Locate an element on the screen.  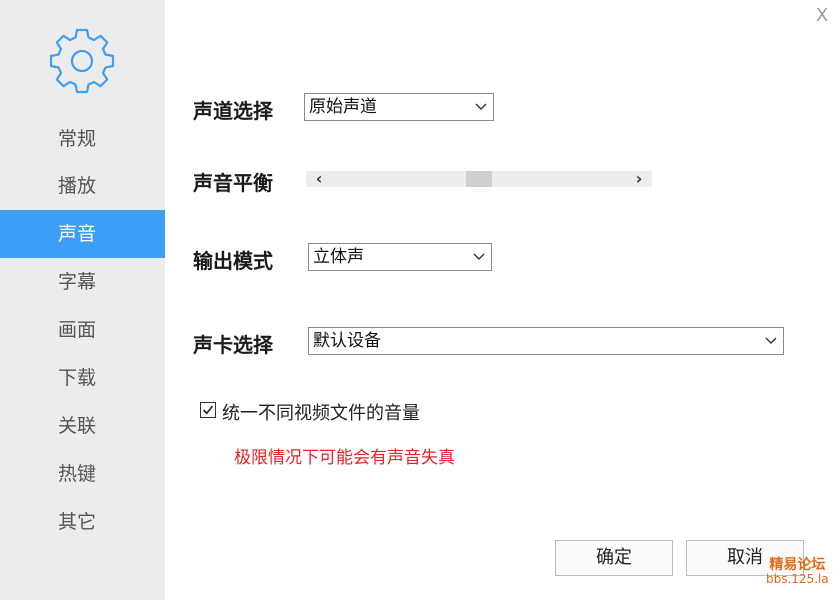
close-button: X is located at coordinates (822, 16).